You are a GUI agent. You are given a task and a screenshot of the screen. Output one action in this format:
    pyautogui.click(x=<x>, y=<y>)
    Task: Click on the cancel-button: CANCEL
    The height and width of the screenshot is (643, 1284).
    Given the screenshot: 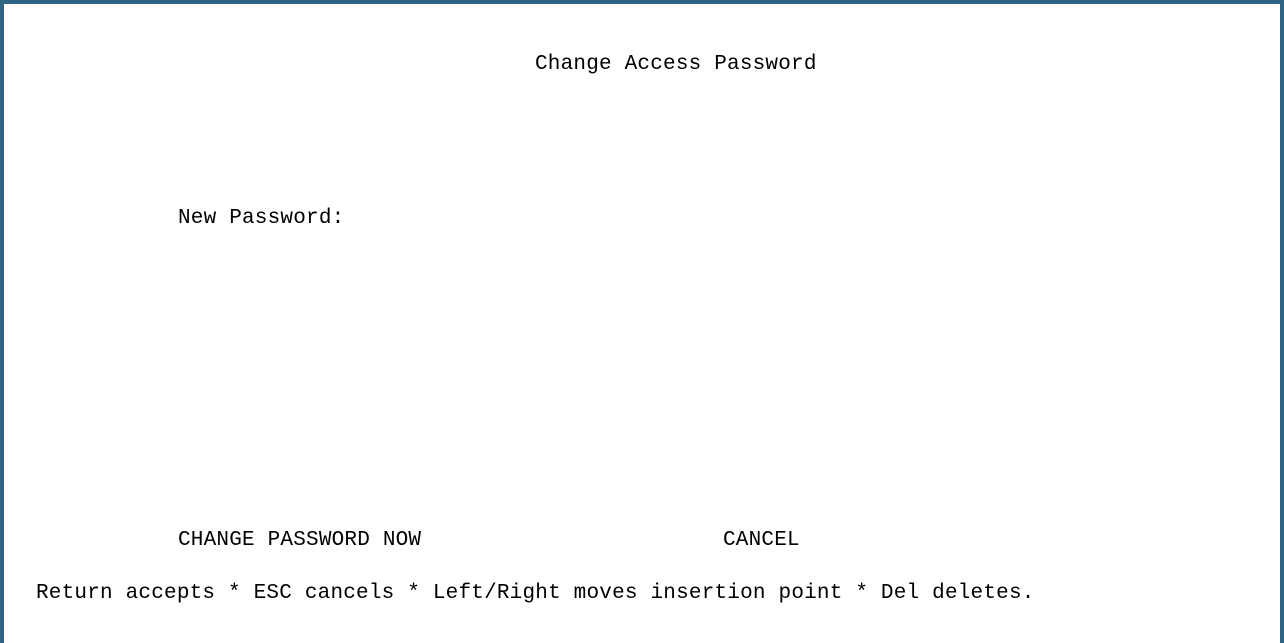 What is the action you would take?
    pyautogui.click(x=761, y=541)
    